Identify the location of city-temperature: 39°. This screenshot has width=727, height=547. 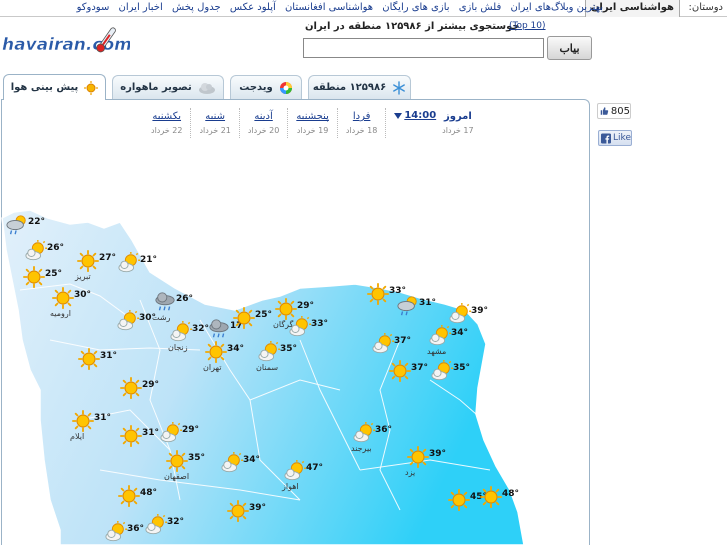
(258, 508).